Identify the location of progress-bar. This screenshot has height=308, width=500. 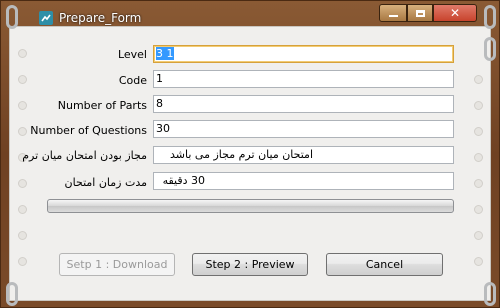
(250, 206).